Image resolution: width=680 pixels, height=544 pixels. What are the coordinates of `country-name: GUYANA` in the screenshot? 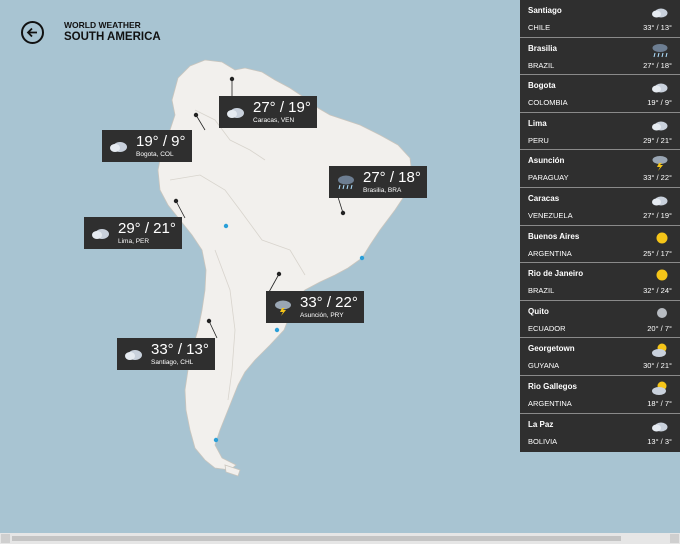 It's located at (544, 366).